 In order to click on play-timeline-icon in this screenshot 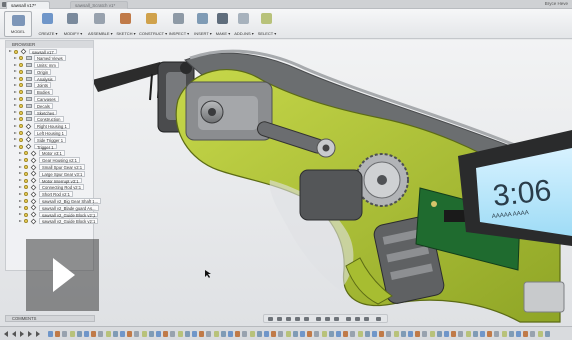, I will do `click(22, 334)`.